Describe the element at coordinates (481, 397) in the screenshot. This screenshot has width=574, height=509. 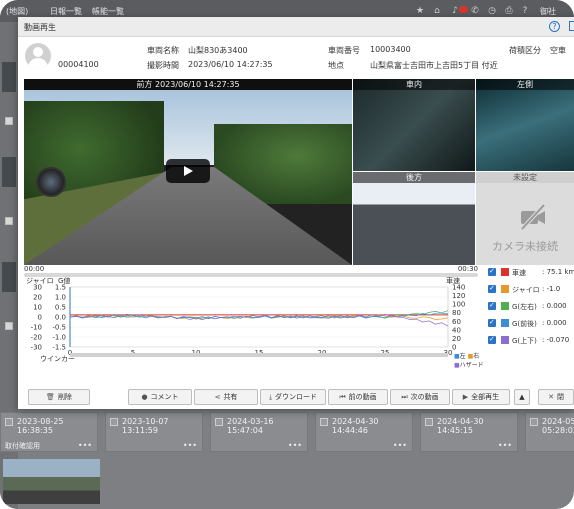
I see `play-all-button: ▶ 全部再生` at that location.